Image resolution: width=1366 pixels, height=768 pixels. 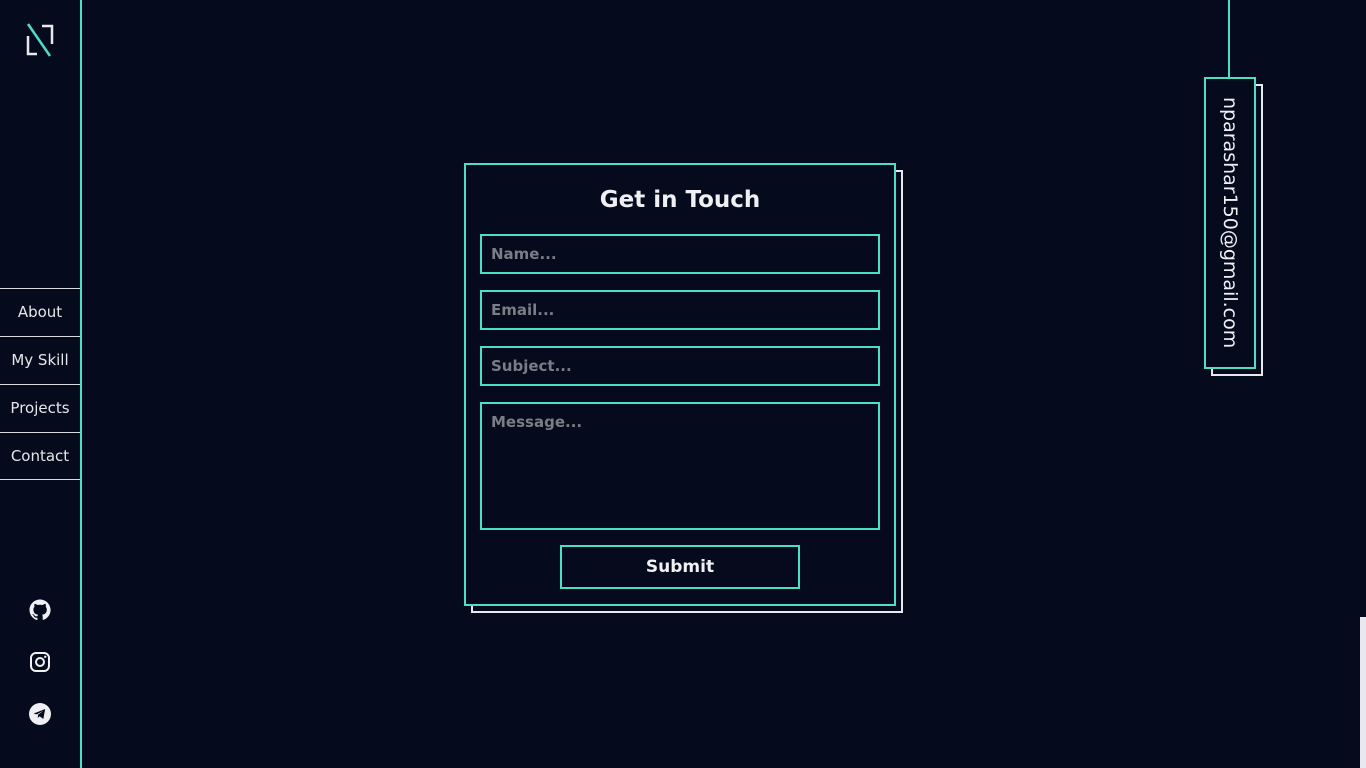 What do you see at coordinates (40, 312) in the screenshot?
I see `nav-item-about: About` at bounding box center [40, 312].